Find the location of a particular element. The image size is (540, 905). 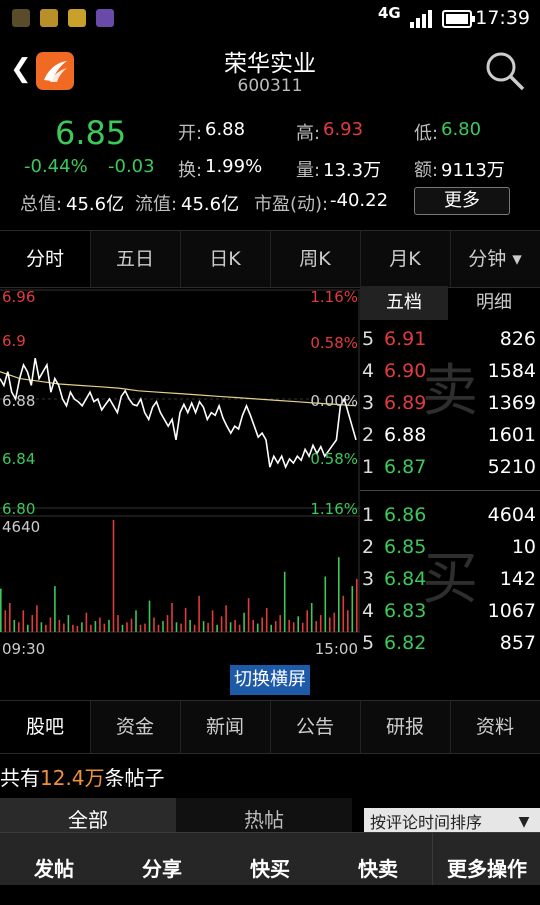

turnover-label: 换: is located at coordinates (190, 170).